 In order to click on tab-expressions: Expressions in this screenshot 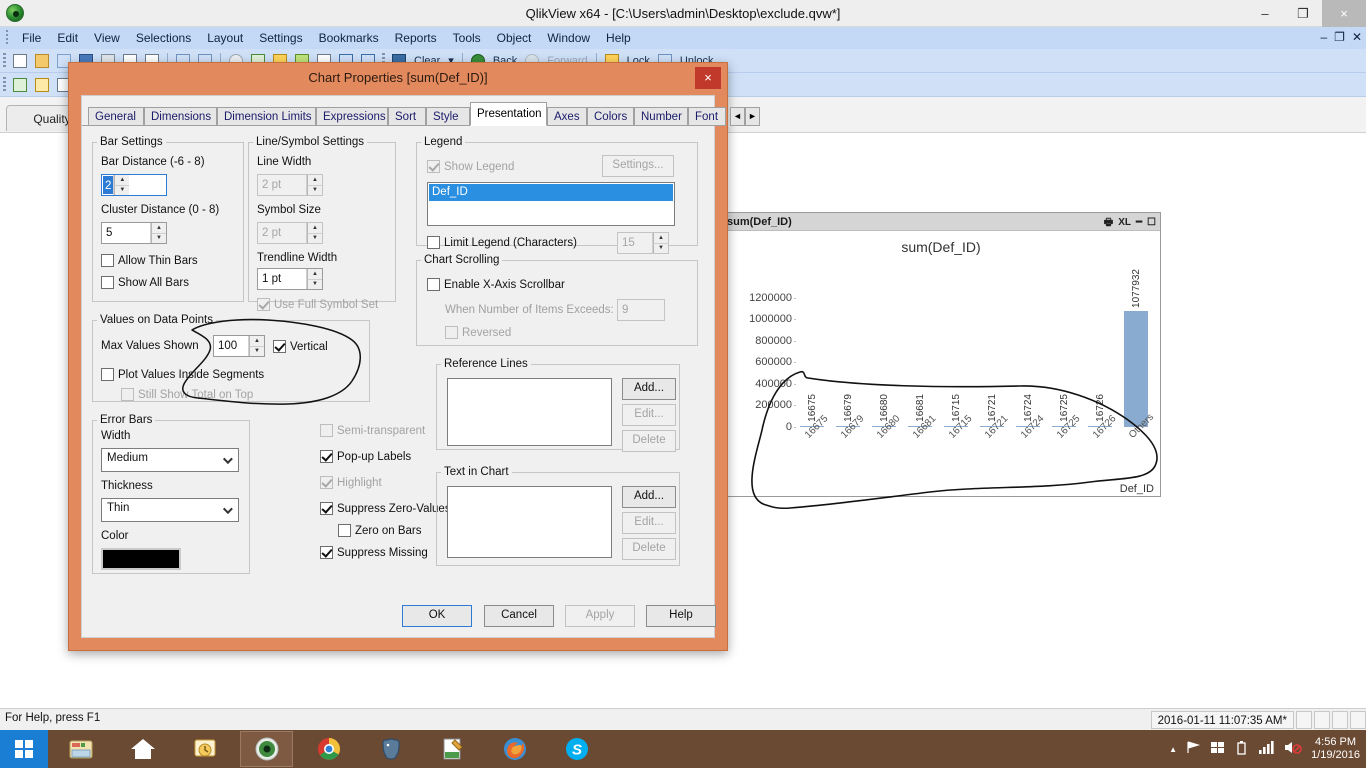, I will do `click(352, 116)`.